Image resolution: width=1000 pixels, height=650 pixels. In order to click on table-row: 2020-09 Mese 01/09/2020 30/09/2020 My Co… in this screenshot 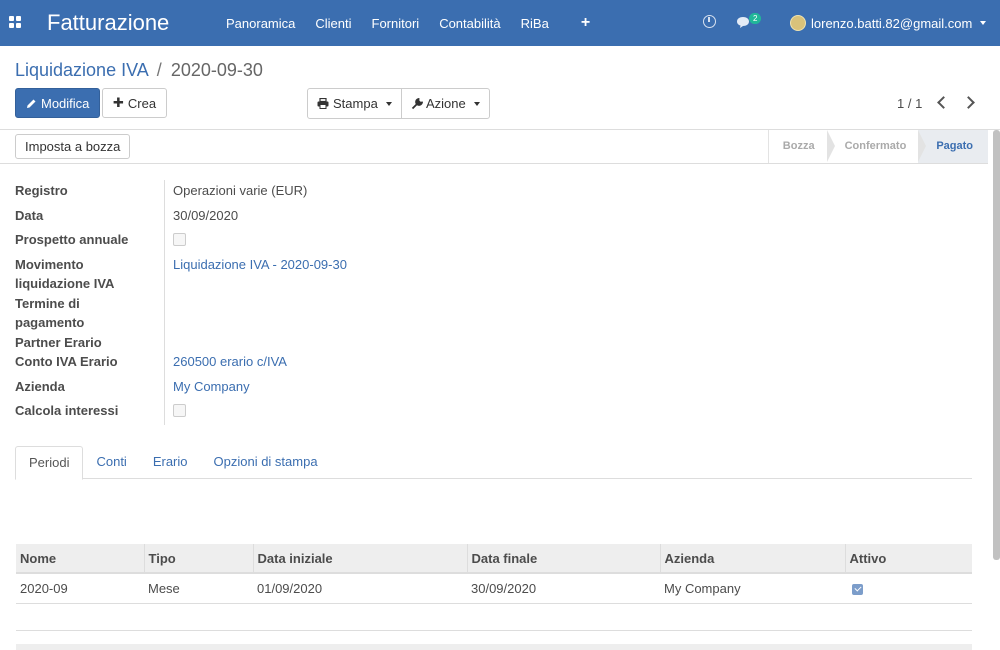, I will do `click(494, 588)`.